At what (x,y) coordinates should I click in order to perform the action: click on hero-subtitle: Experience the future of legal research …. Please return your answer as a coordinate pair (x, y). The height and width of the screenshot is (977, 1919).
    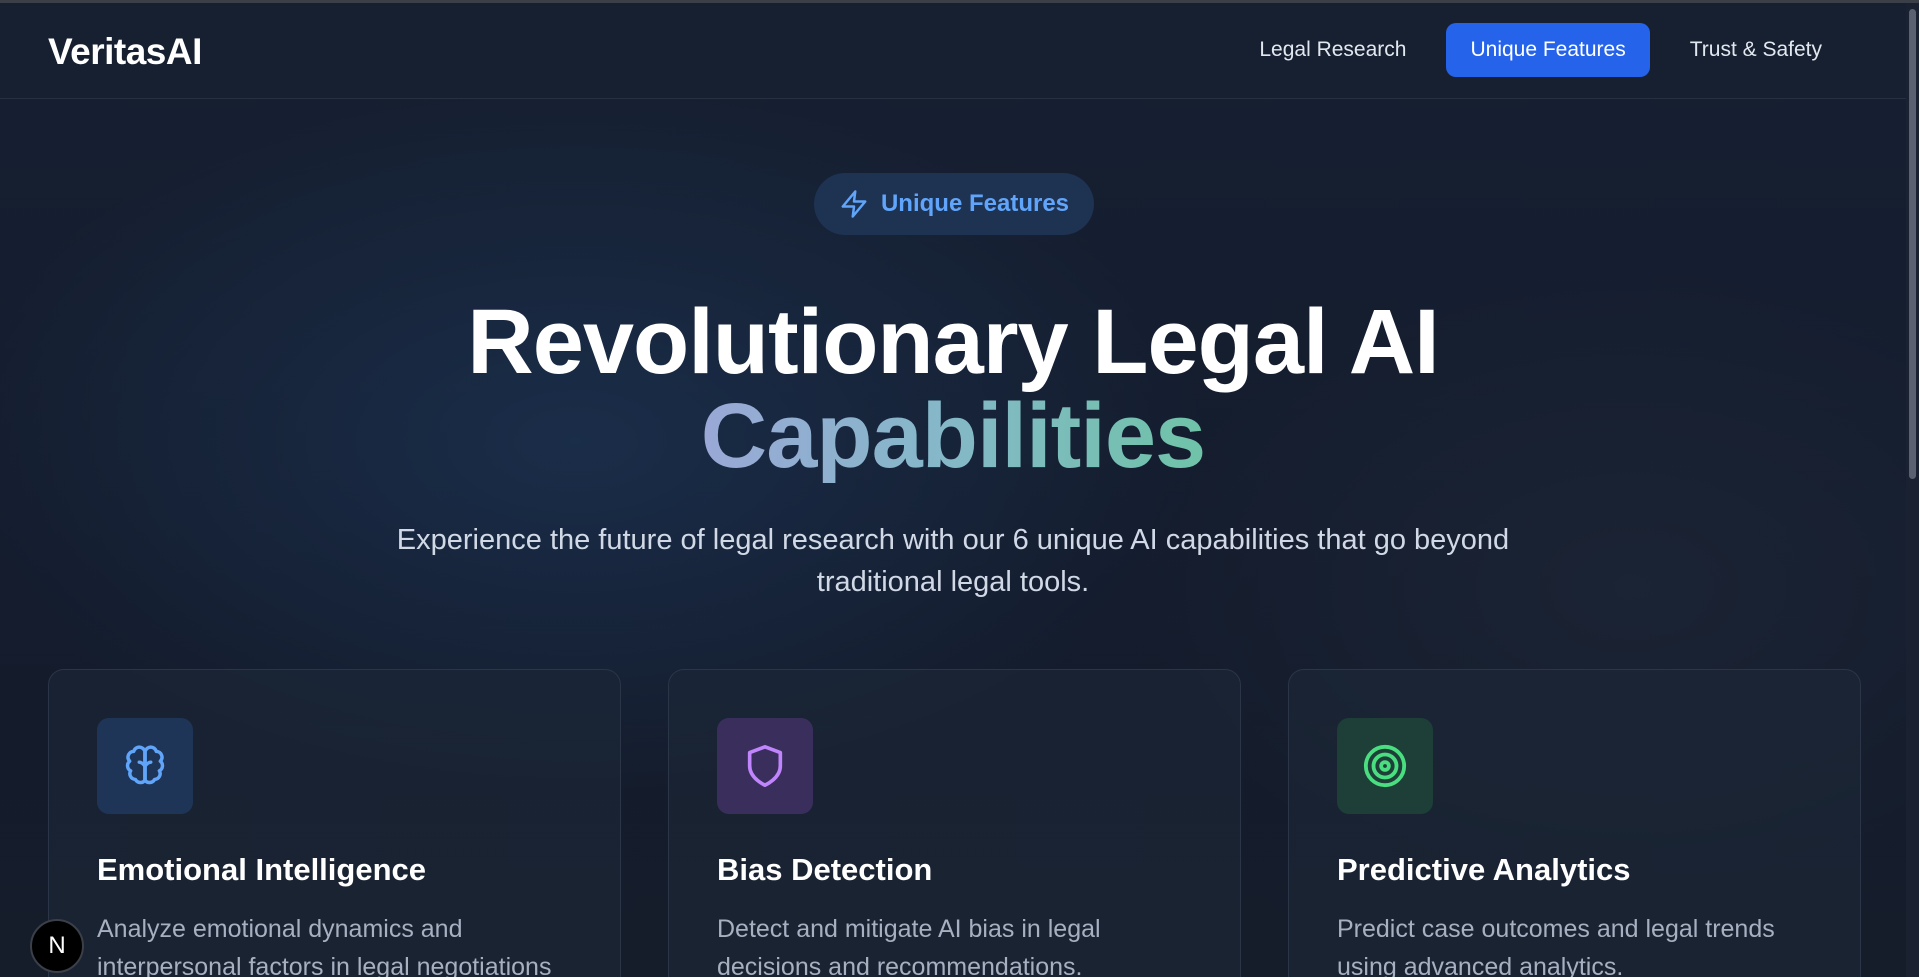
    Looking at the image, I should click on (953, 561).